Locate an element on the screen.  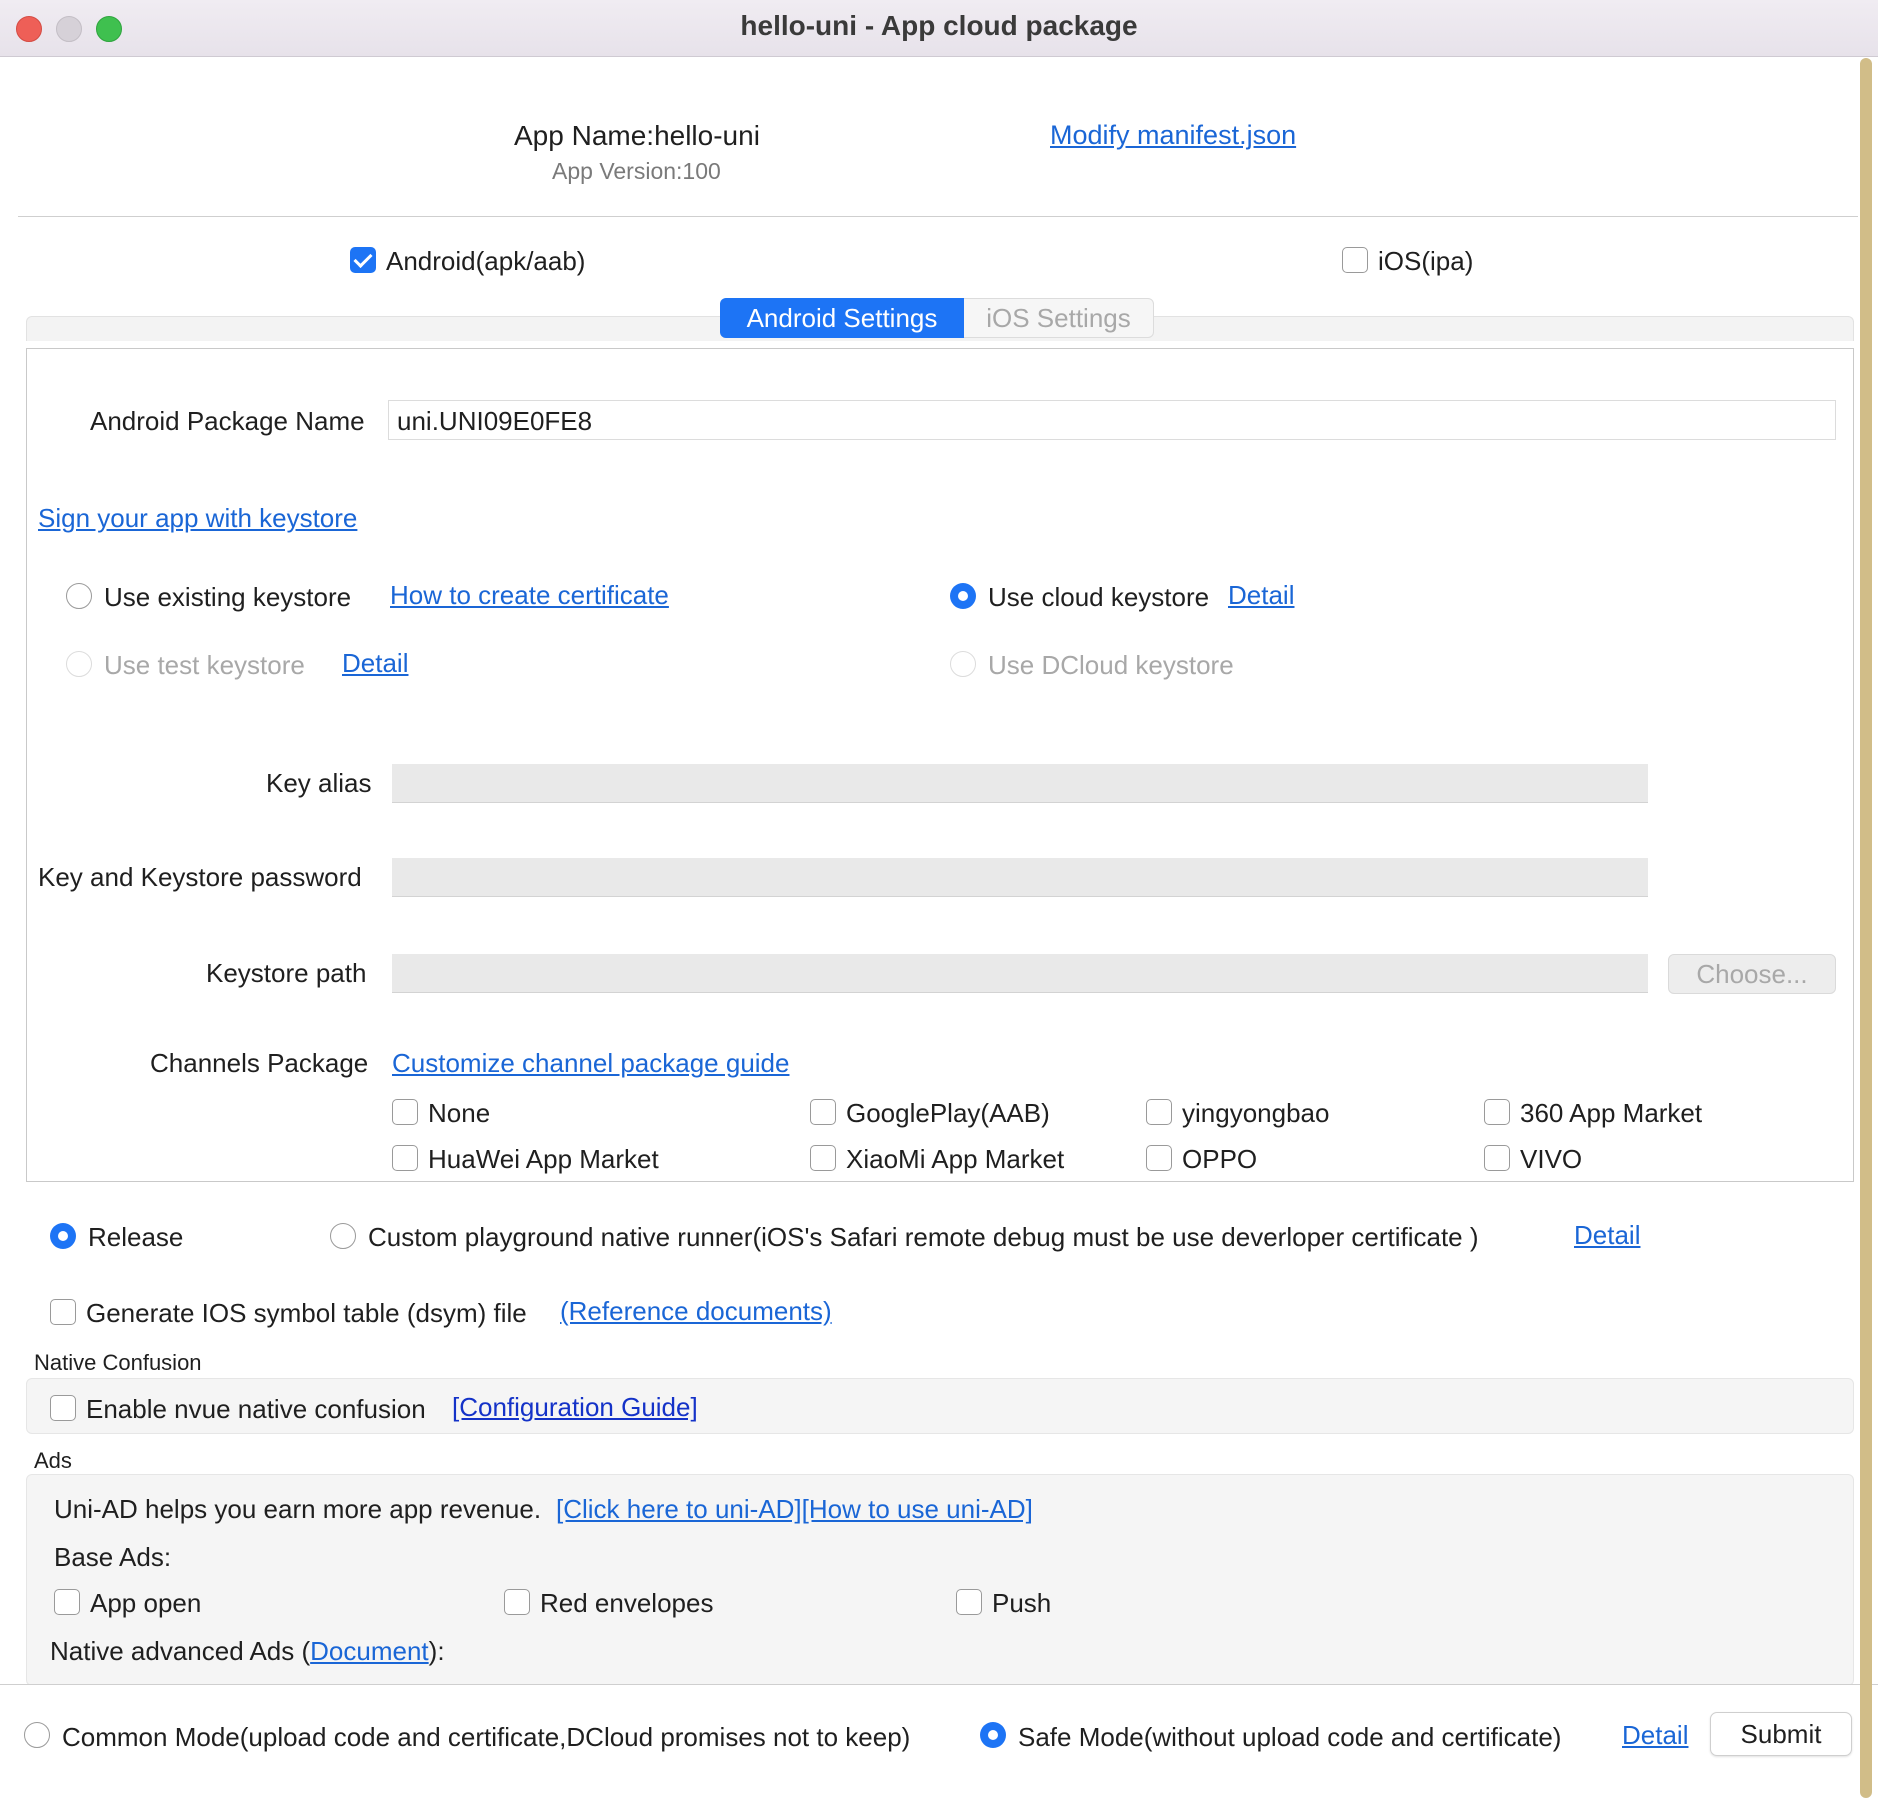
ads-intro: Uni-AD helps you earn more app revenue. is located at coordinates (298, 1509).